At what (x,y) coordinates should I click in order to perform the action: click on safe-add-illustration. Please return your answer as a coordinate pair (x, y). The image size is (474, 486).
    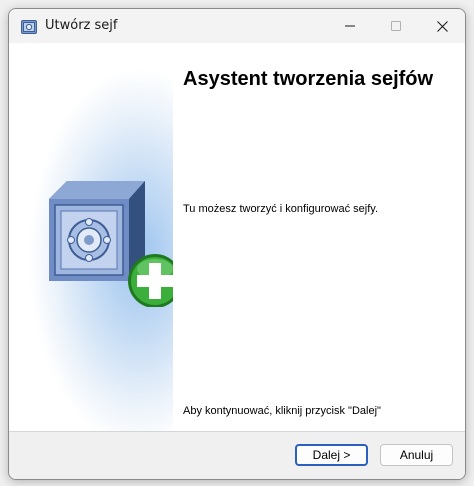
    Looking at the image, I should click on (109, 244).